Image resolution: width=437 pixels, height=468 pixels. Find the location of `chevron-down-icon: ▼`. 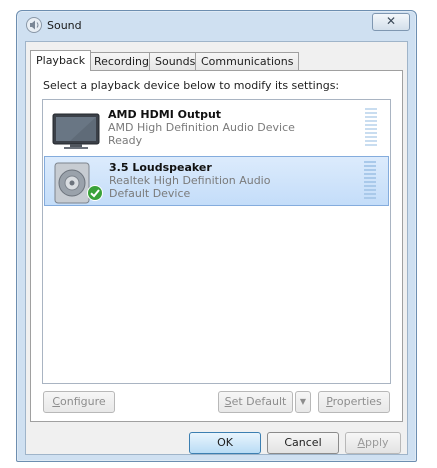

chevron-down-icon: ▼ is located at coordinates (303, 401).